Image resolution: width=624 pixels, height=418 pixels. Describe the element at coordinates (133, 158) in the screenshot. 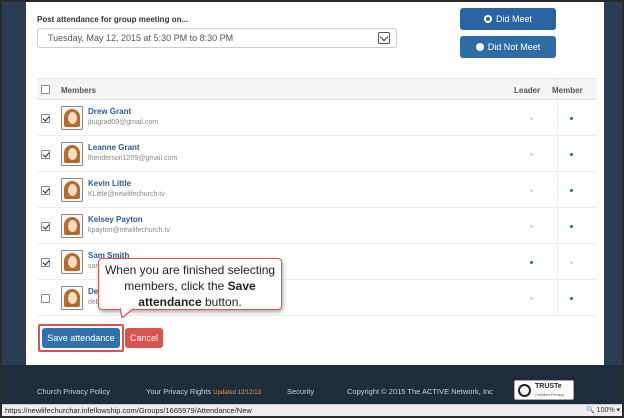

I see `member-email: lhenderson1209@gmail.com` at that location.